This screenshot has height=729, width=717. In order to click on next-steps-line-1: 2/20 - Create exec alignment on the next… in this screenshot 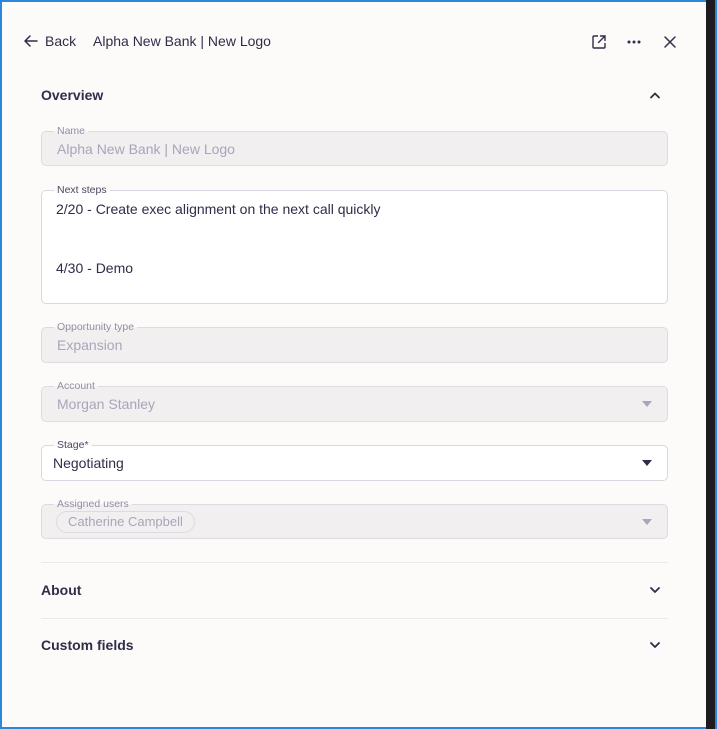, I will do `click(218, 209)`.